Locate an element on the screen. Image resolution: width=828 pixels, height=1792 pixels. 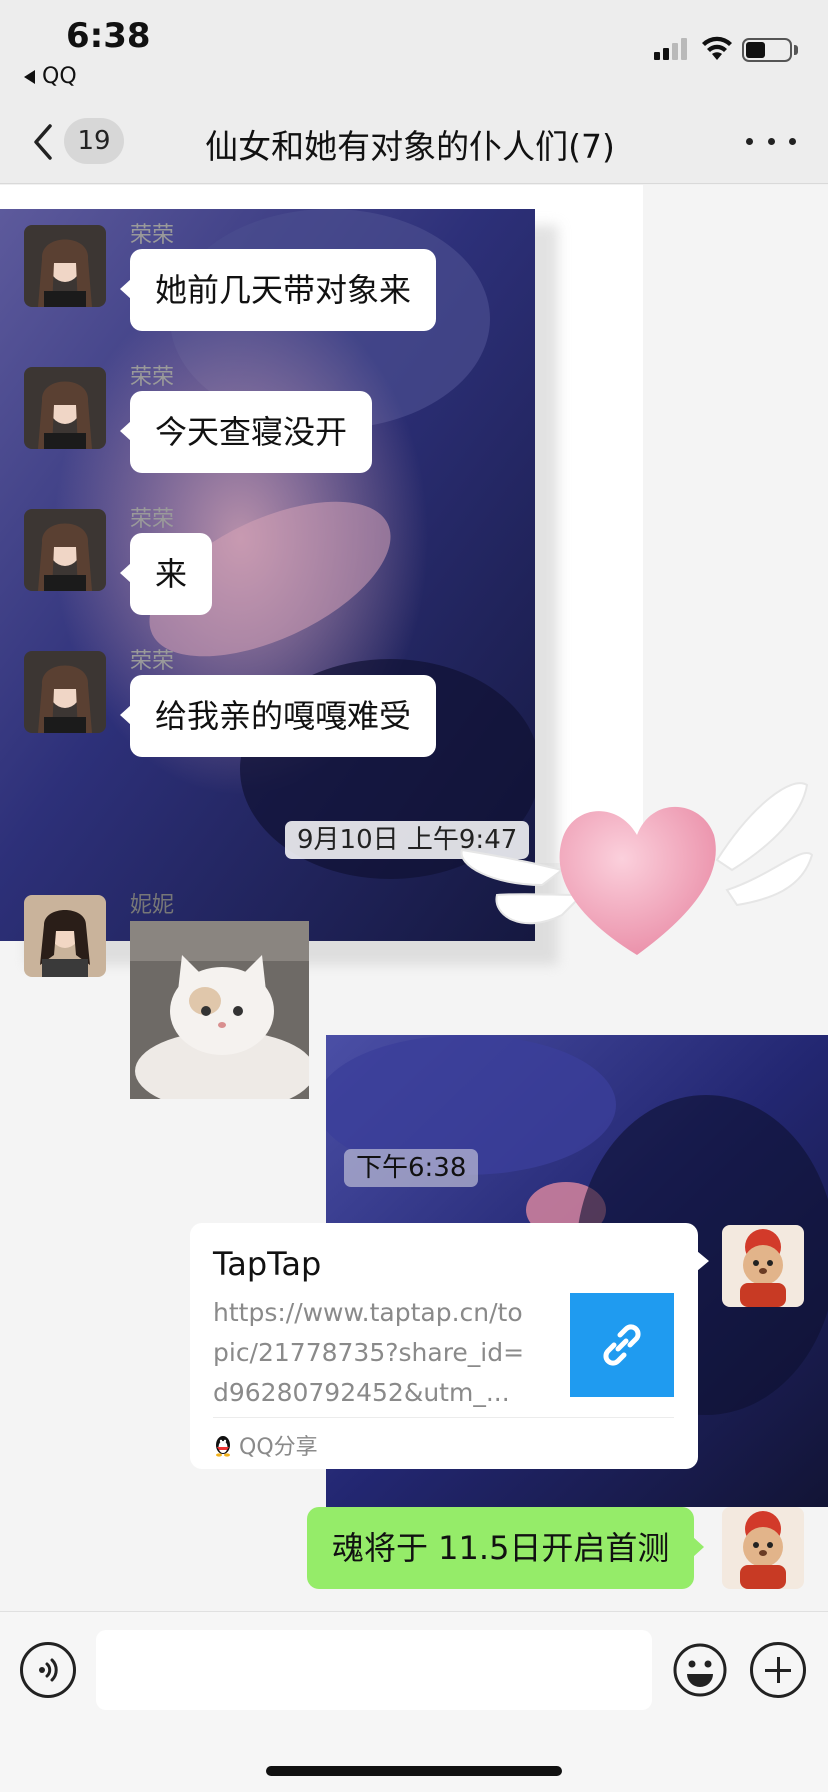
home-indicator is located at coordinates (414, 1771).